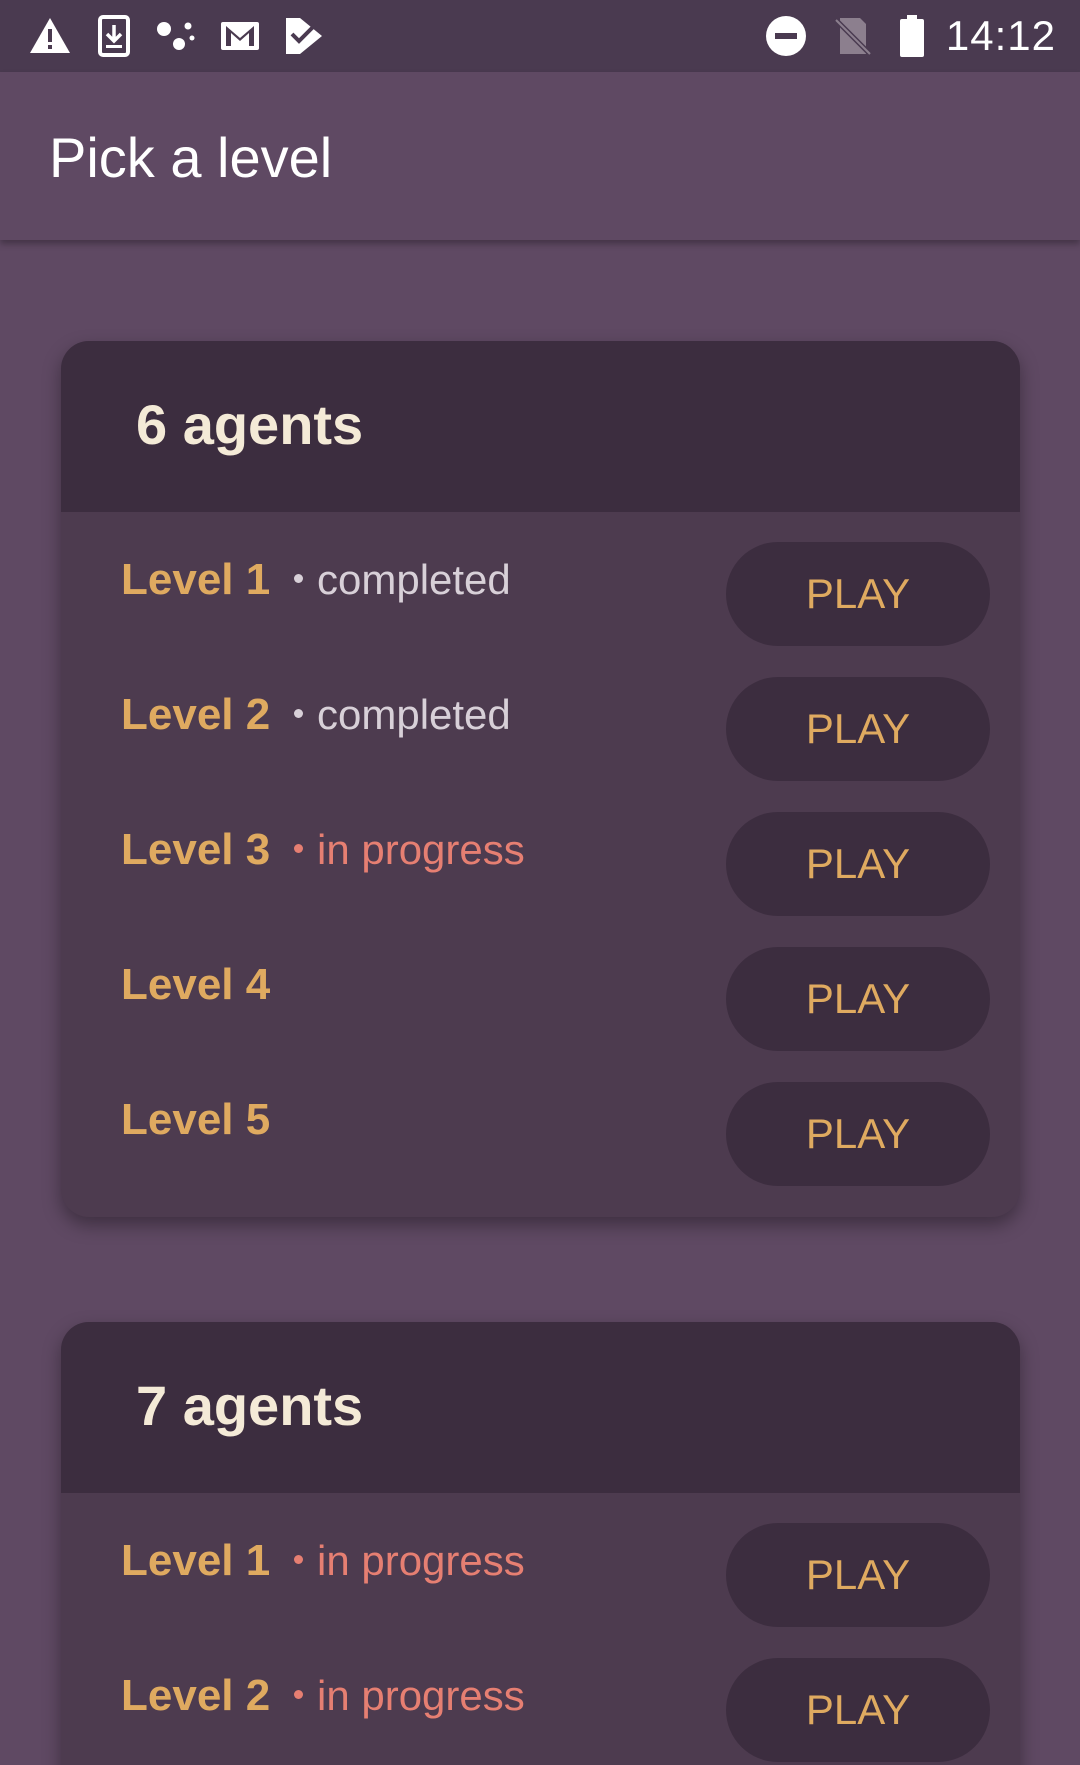  What do you see at coordinates (912, 36) in the screenshot?
I see `battery-icon` at bounding box center [912, 36].